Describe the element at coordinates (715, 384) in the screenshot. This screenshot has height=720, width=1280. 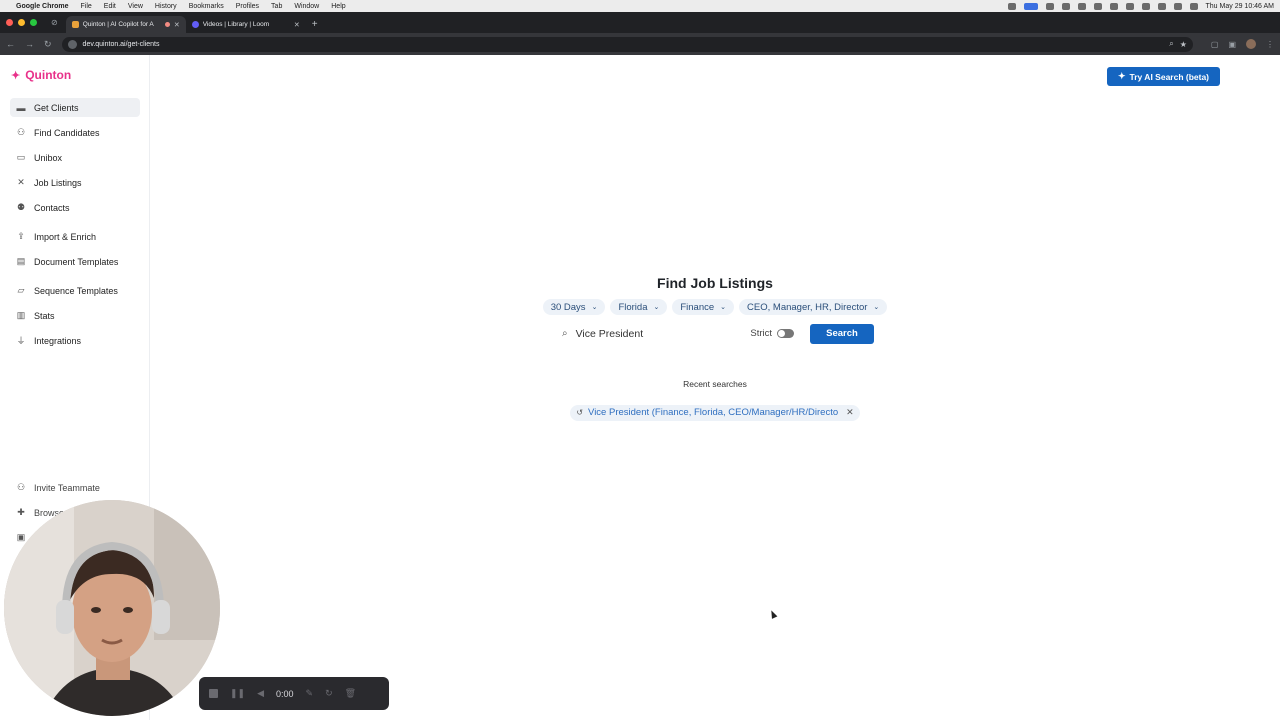
I see `recent-searches-label: Recent searches` at that location.